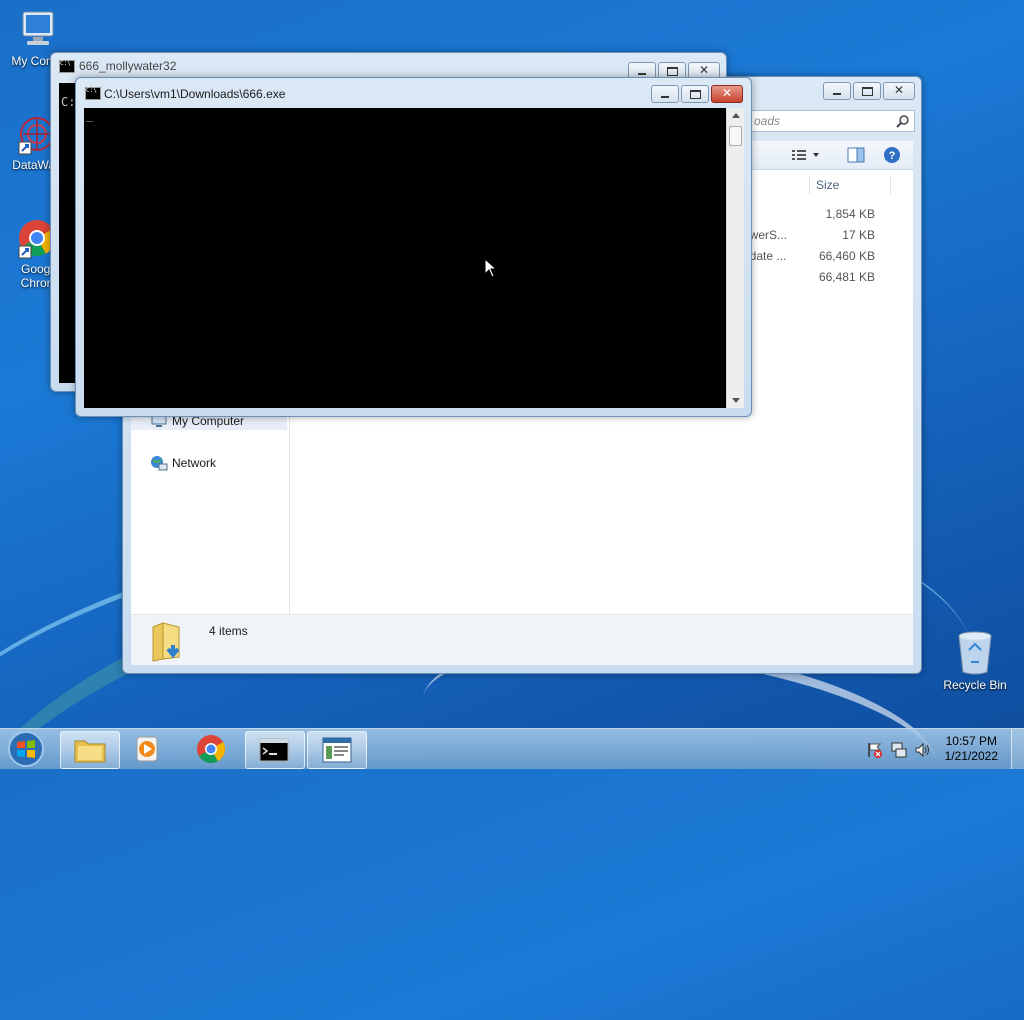  Describe the element at coordinates (388, 66) in the screenshot. I see `cmd-background-titlebar: C:\ 666_mollywater32 ✕` at that location.